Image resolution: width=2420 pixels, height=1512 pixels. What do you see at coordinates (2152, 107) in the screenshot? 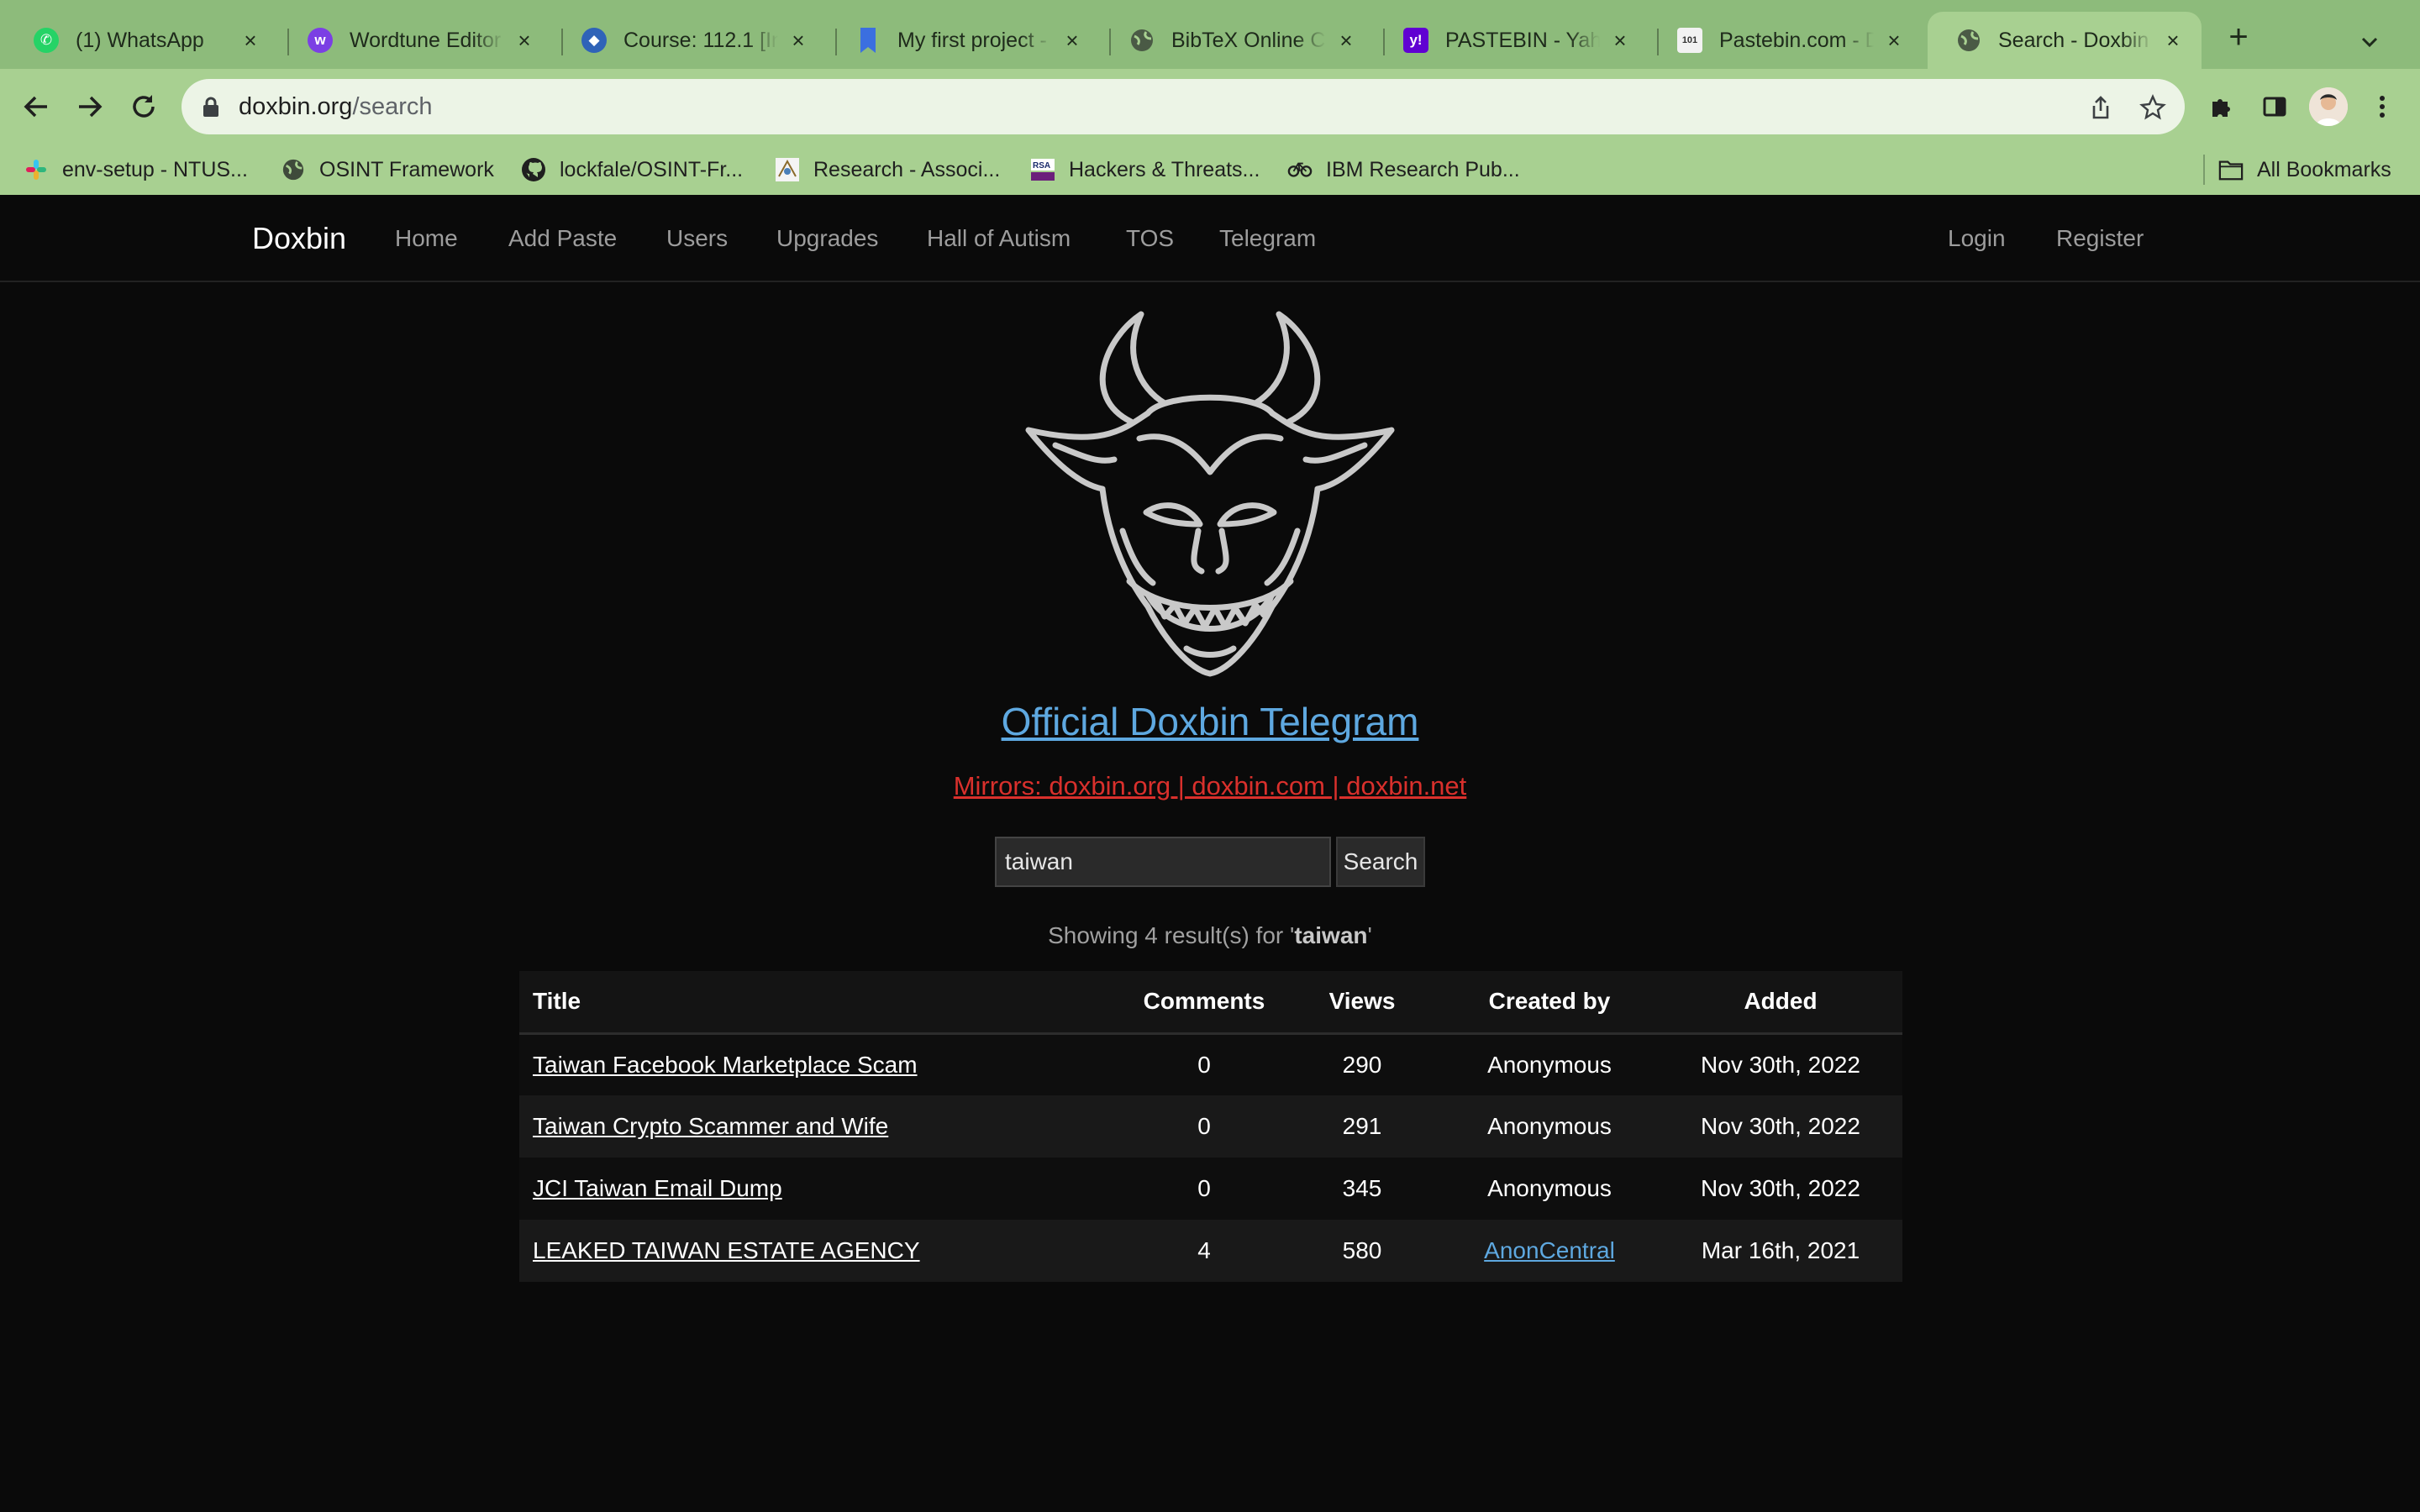
I see `star-icon` at bounding box center [2152, 107].